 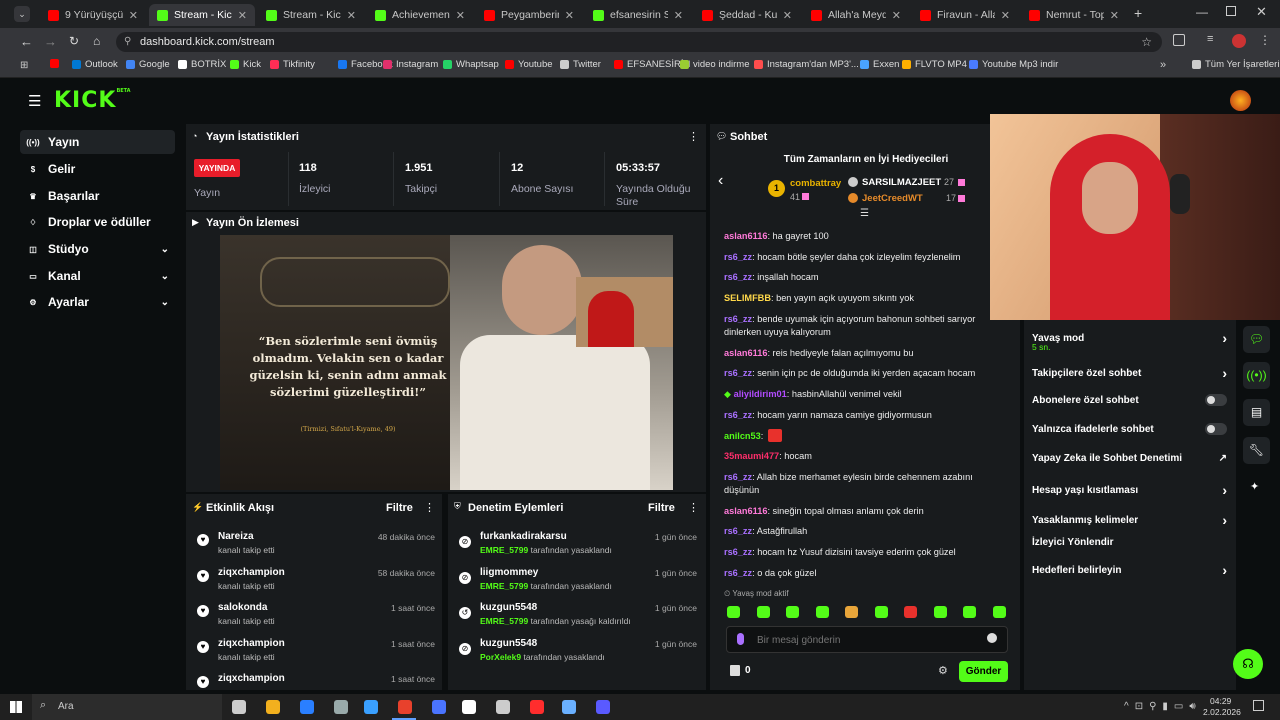 What do you see at coordinates (652, 64) in the screenshot?
I see `bookmark-item: EFSANESİRİN` at bounding box center [652, 64].